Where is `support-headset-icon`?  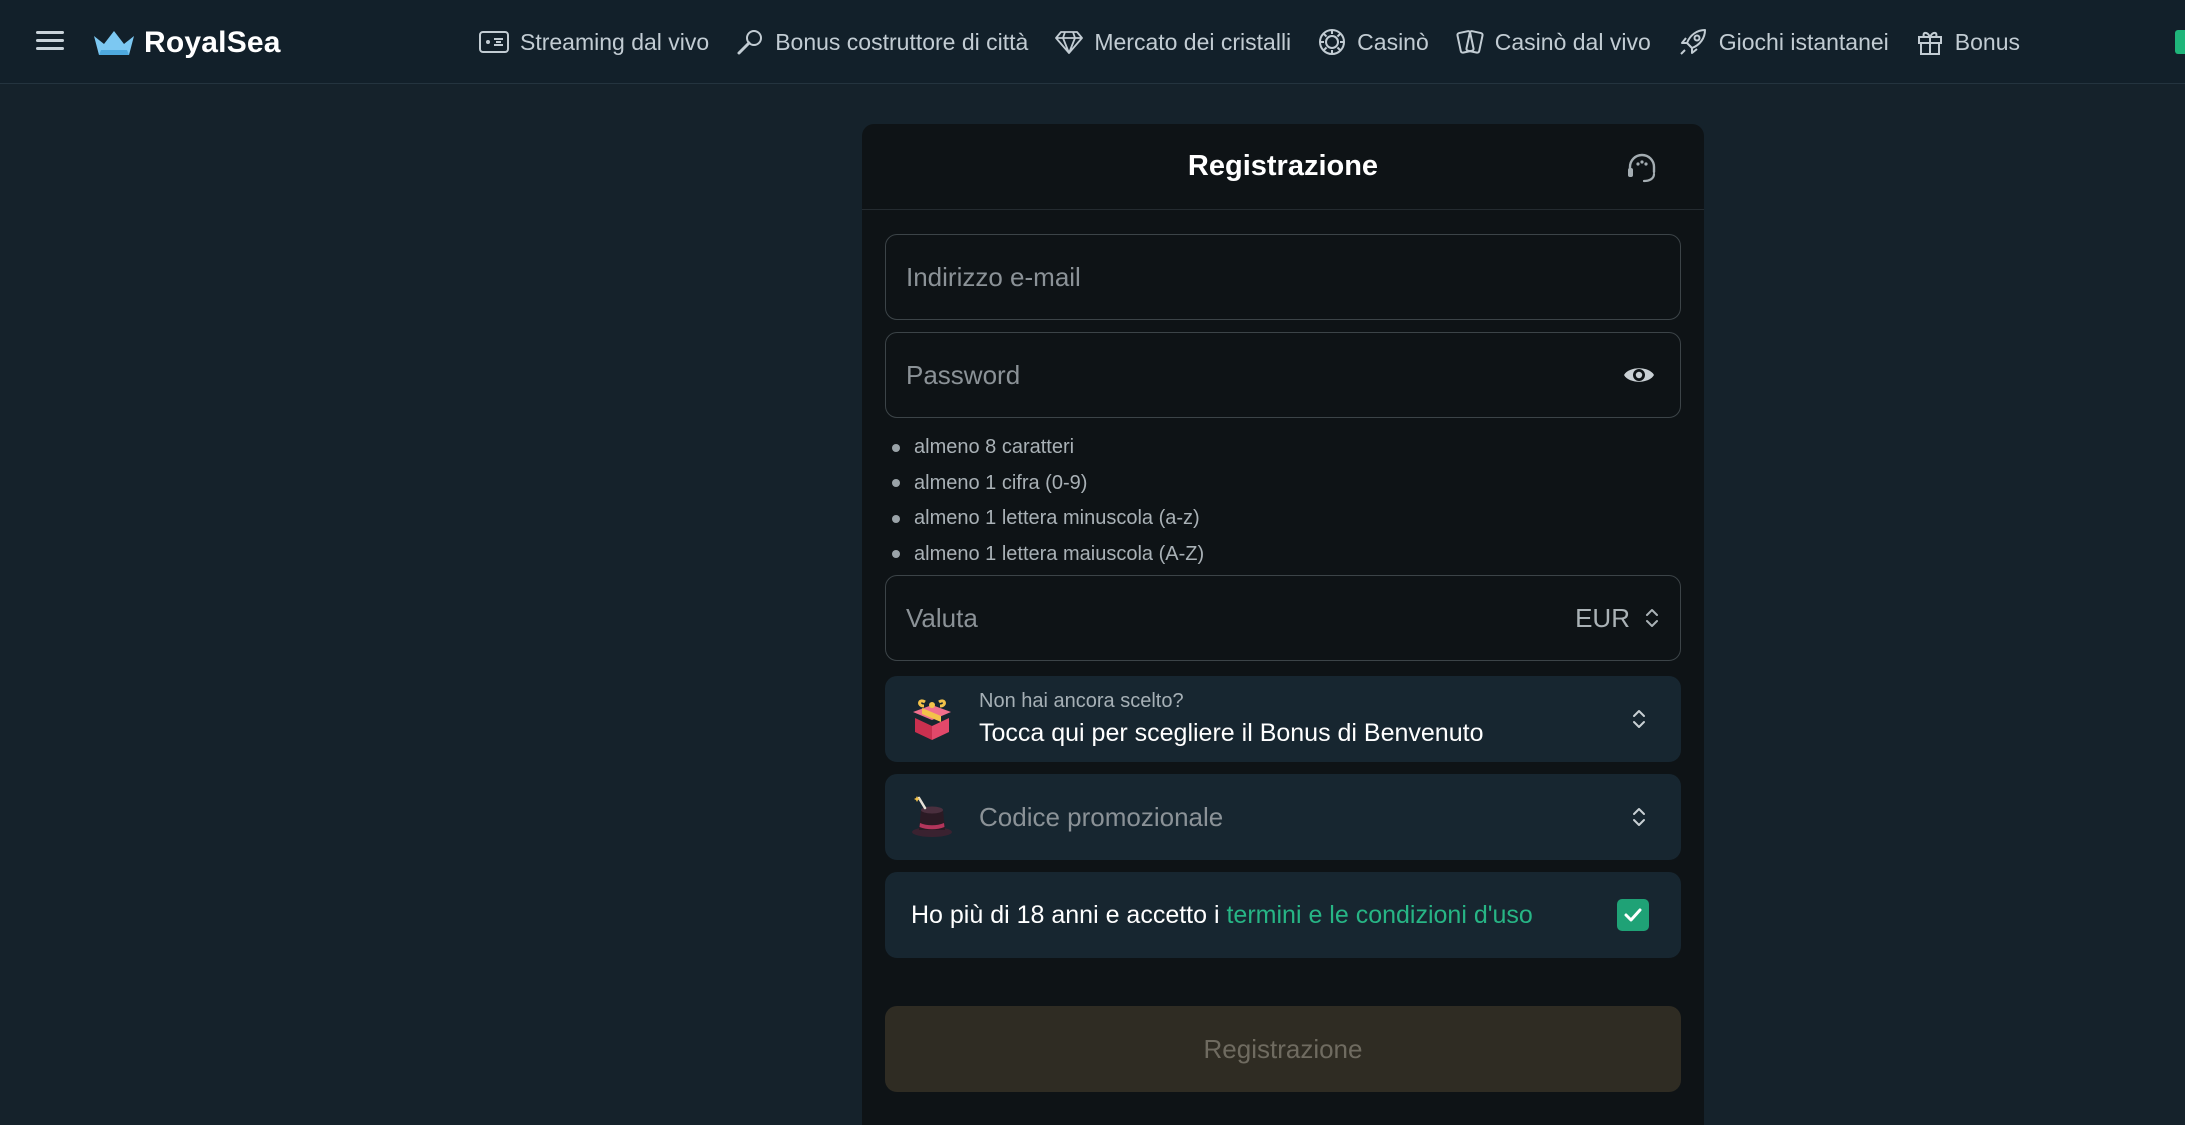
support-headset-icon is located at coordinates (1642, 168).